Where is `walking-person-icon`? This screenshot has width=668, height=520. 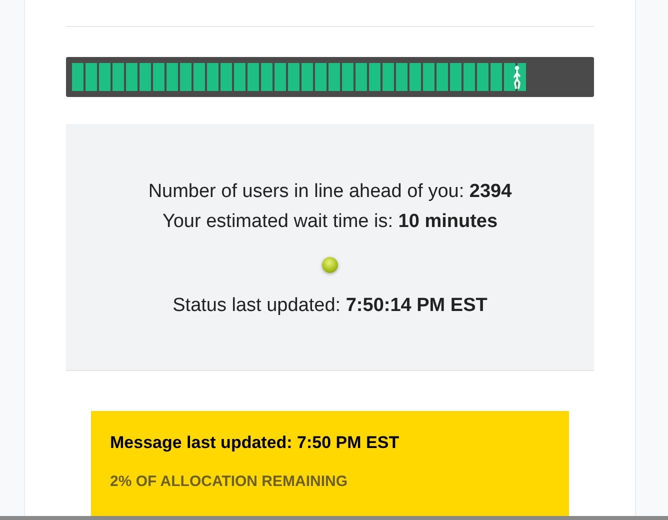
walking-person-icon is located at coordinates (517, 77).